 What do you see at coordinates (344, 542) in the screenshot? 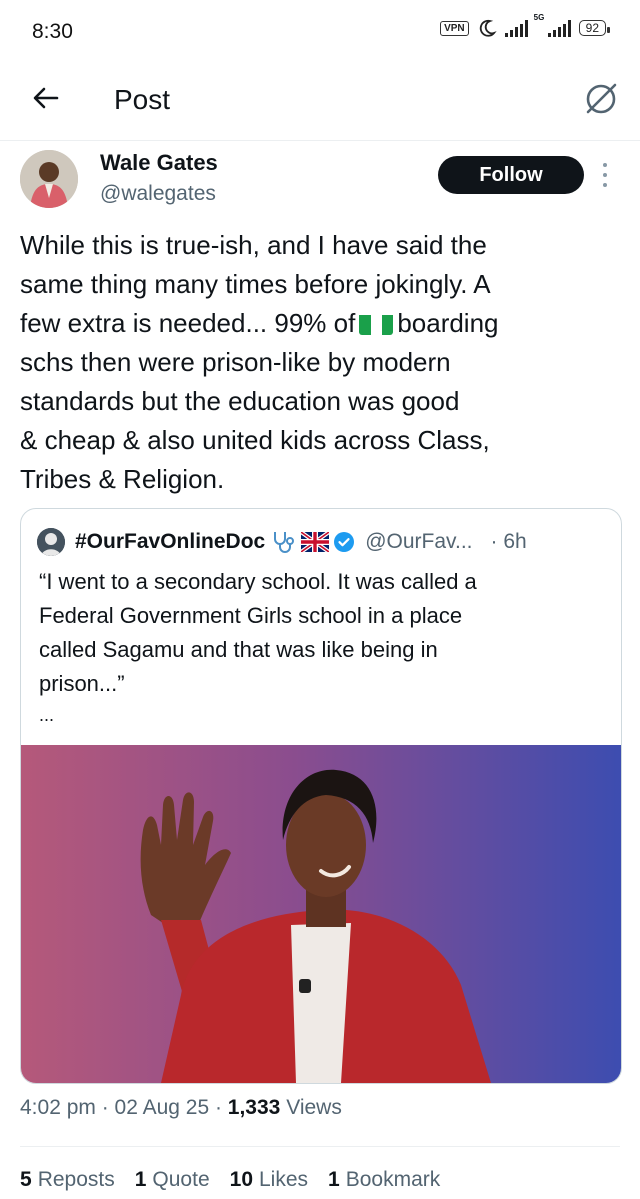
I see `verified-badge-icon` at bounding box center [344, 542].